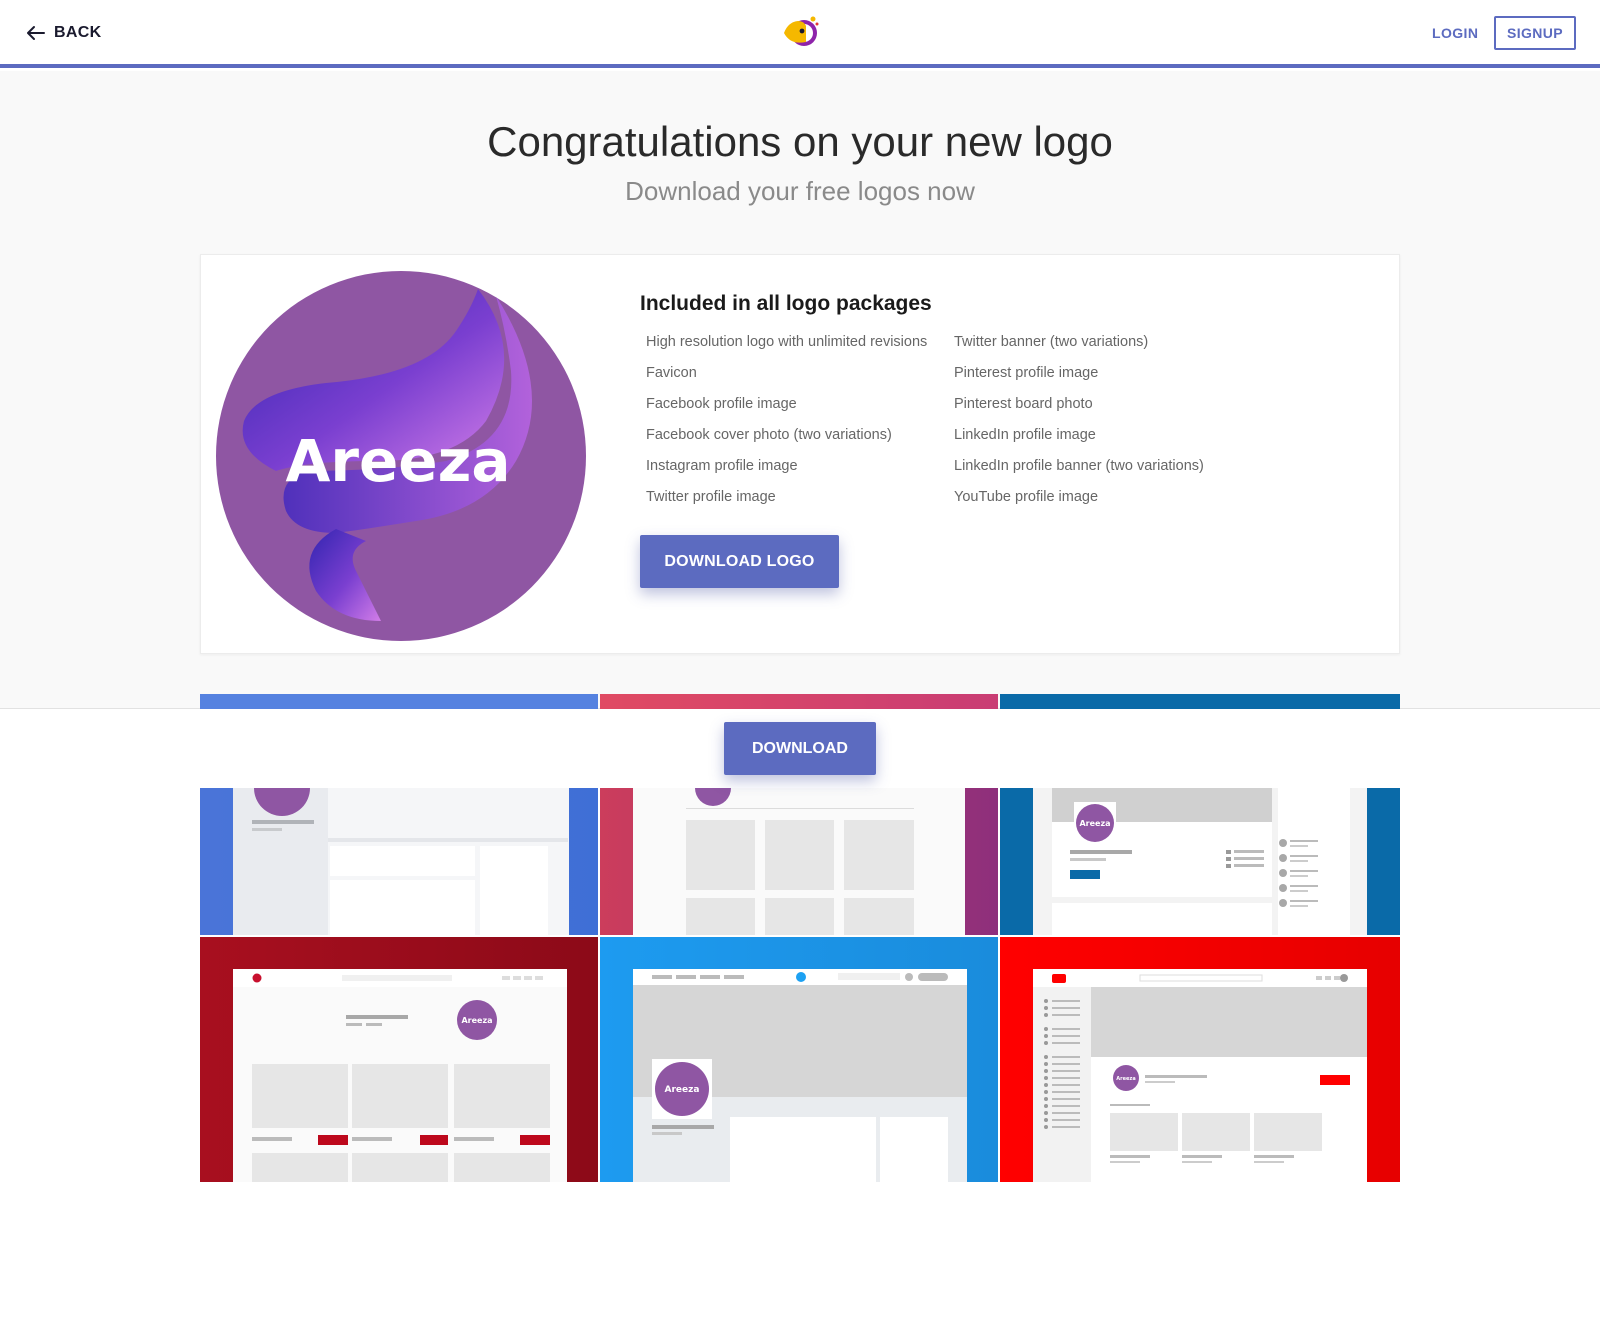 The width and height of the screenshot is (1600, 1339). What do you see at coordinates (399, 861) in the screenshot?
I see `facebook-preview` at bounding box center [399, 861].